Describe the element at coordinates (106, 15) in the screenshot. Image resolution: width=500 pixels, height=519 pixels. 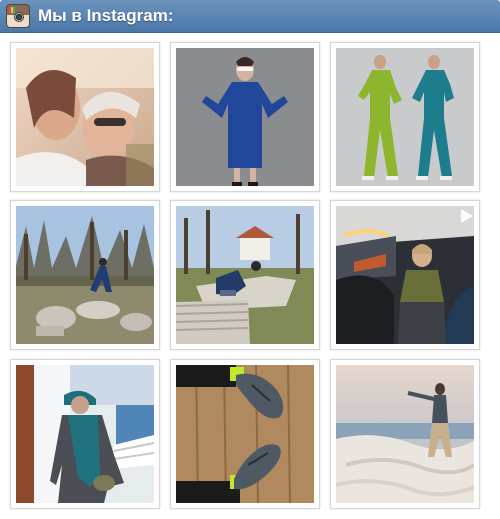
I see `widget-title: Мы в Instagram:` at that location.